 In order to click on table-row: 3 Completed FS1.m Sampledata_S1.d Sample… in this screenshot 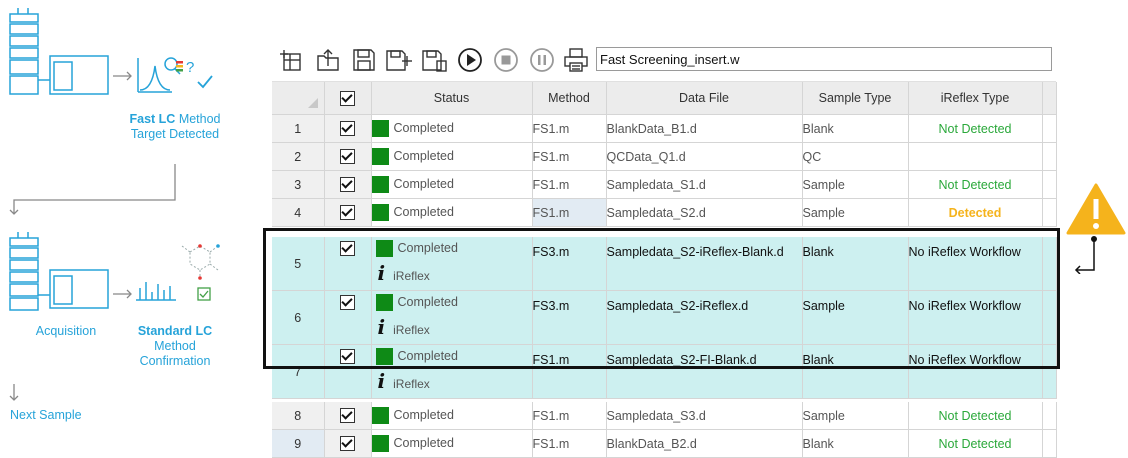, I will do `click(664, 184)`.